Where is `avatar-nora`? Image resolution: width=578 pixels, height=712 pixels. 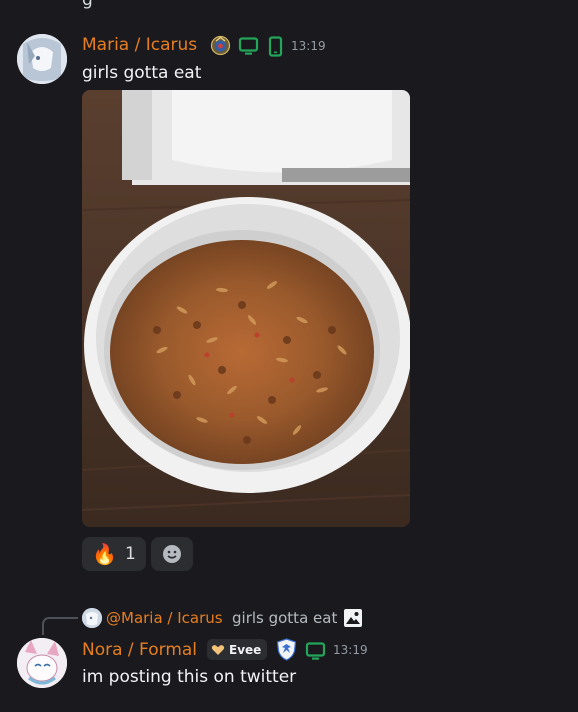
avatar-nora is located at coordinates (42, 663).